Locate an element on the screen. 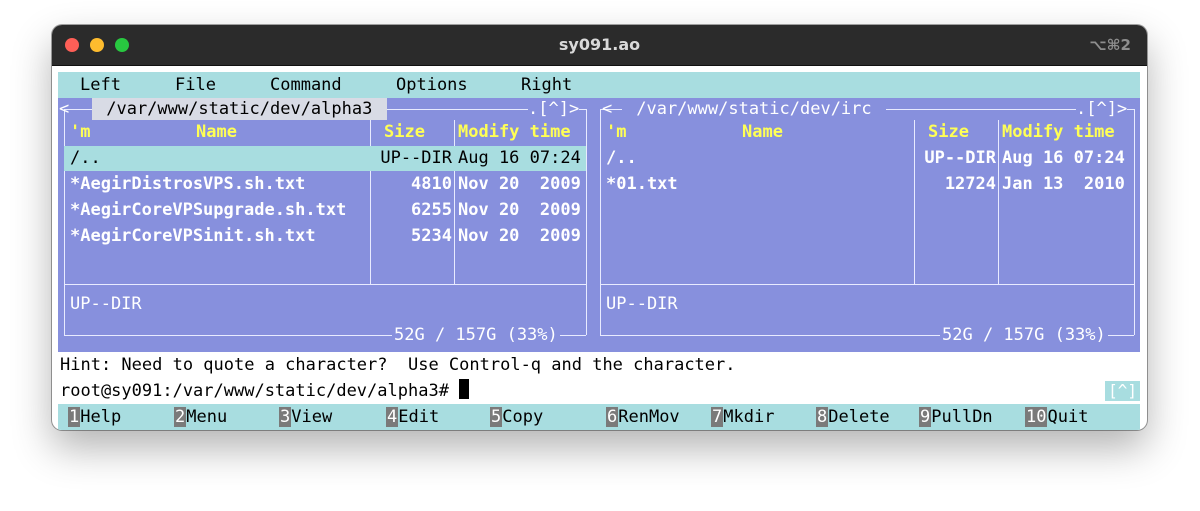 The width and height of the screenshot is (1200, 511). text-cursor is located at coordinates (464, 389).